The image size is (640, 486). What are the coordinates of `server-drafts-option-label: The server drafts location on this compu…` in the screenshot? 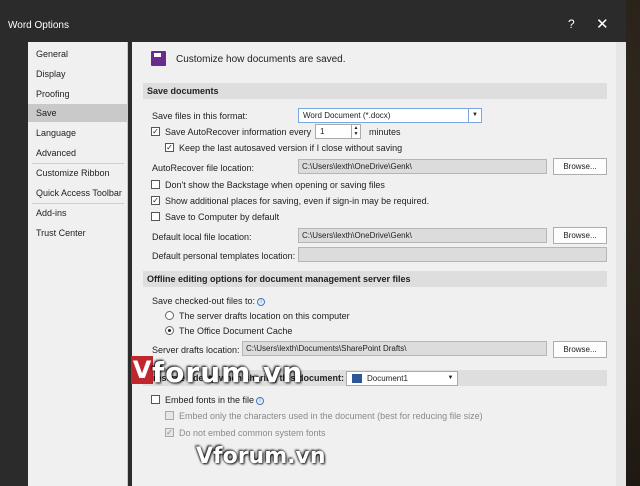 It's located at (264, 316).